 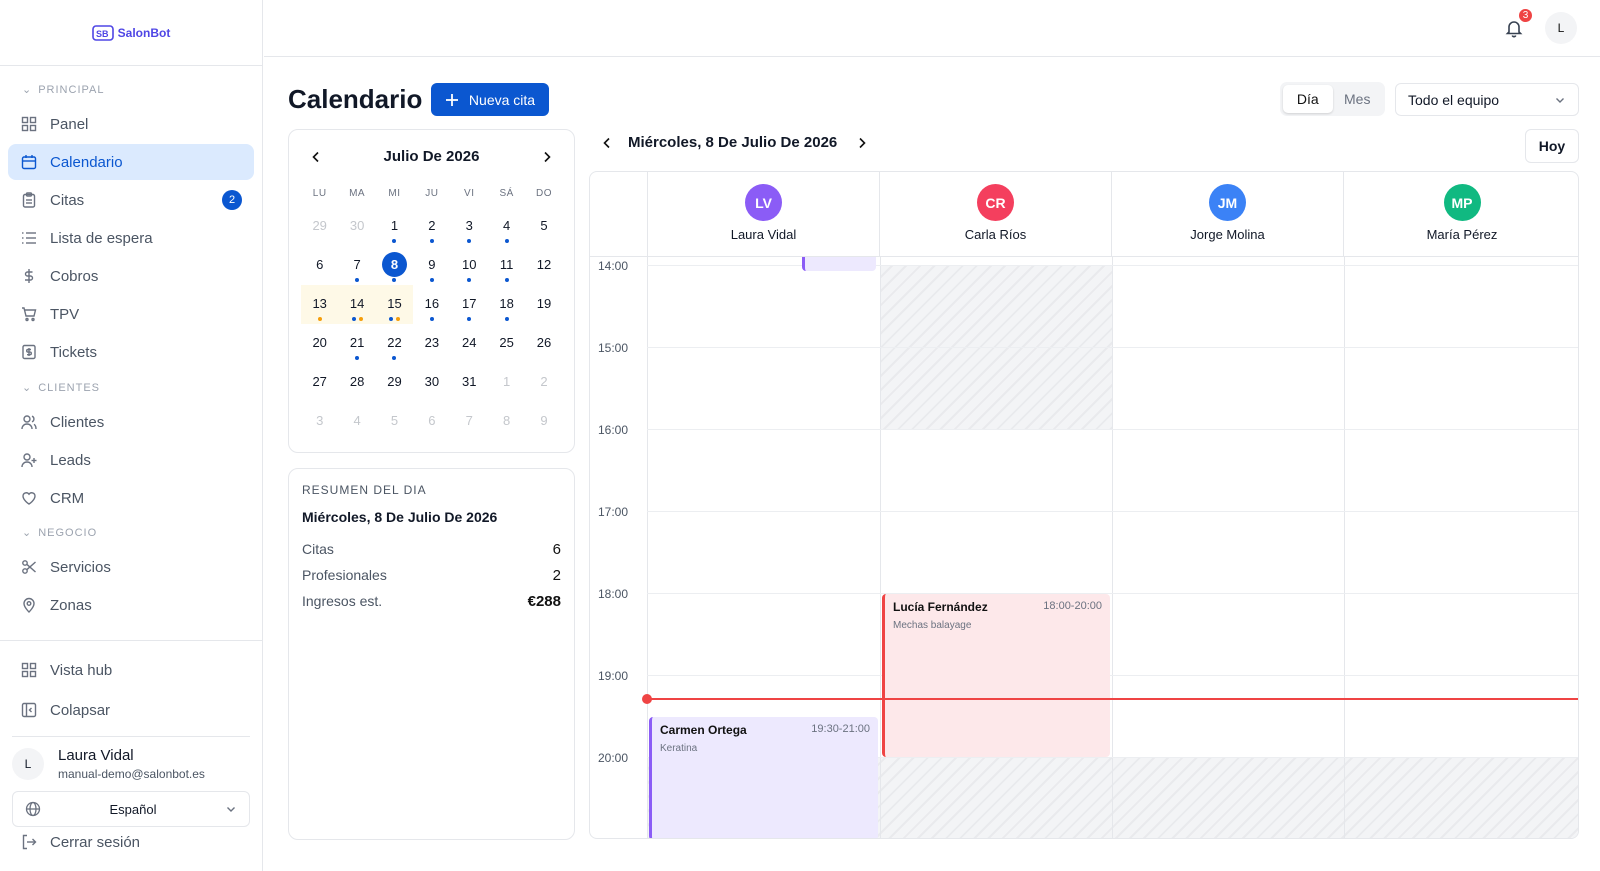 What do you see at coordinates (63, 90) in the screenshot?
I see `section-principal: ⌄ PRINCIPAL` at bounding box center [63, 90].